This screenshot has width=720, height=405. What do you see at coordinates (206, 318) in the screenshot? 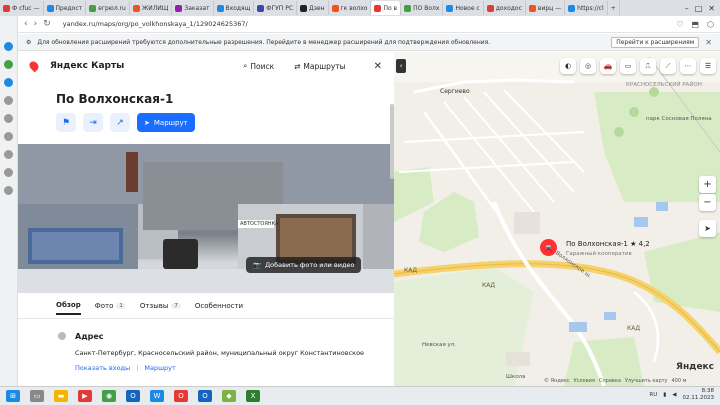
I see `tabs-divider` at bounding box center [206, 318].